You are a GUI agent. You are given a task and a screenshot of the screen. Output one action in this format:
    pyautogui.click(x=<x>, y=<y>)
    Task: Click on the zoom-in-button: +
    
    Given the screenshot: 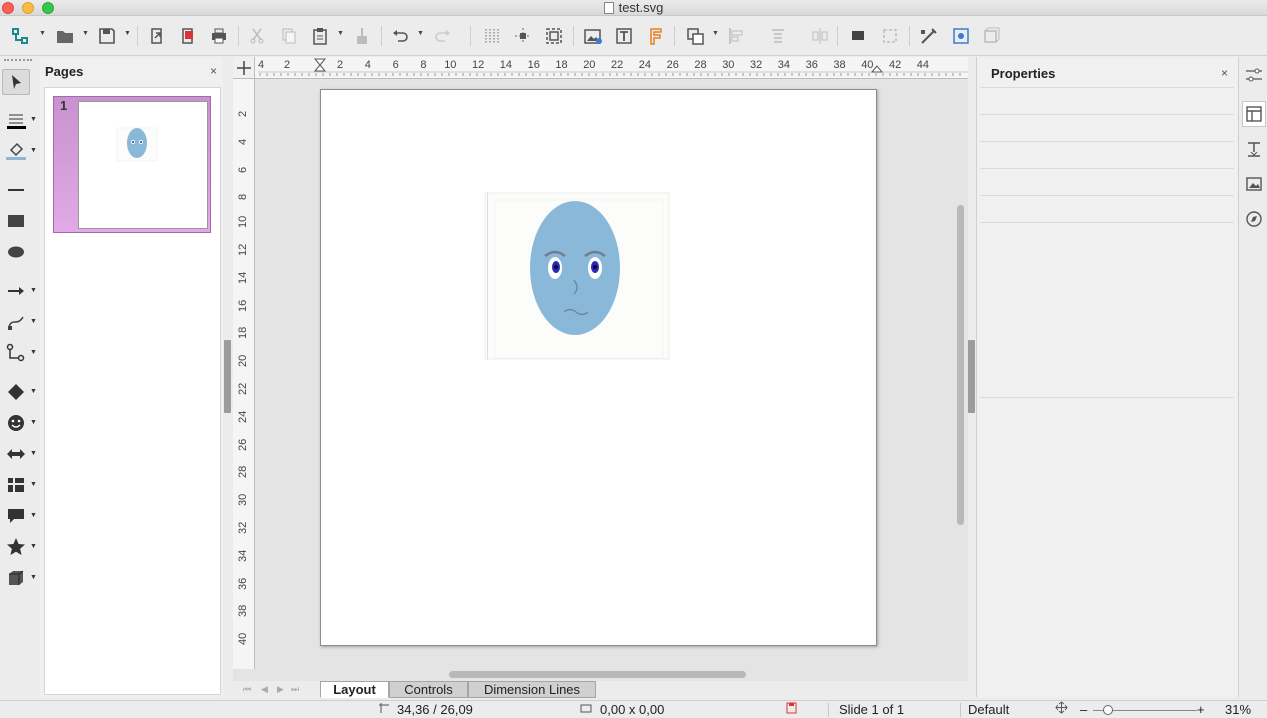 What is the action you would take?
    pyautogui.click(x=1201, y=709)
    